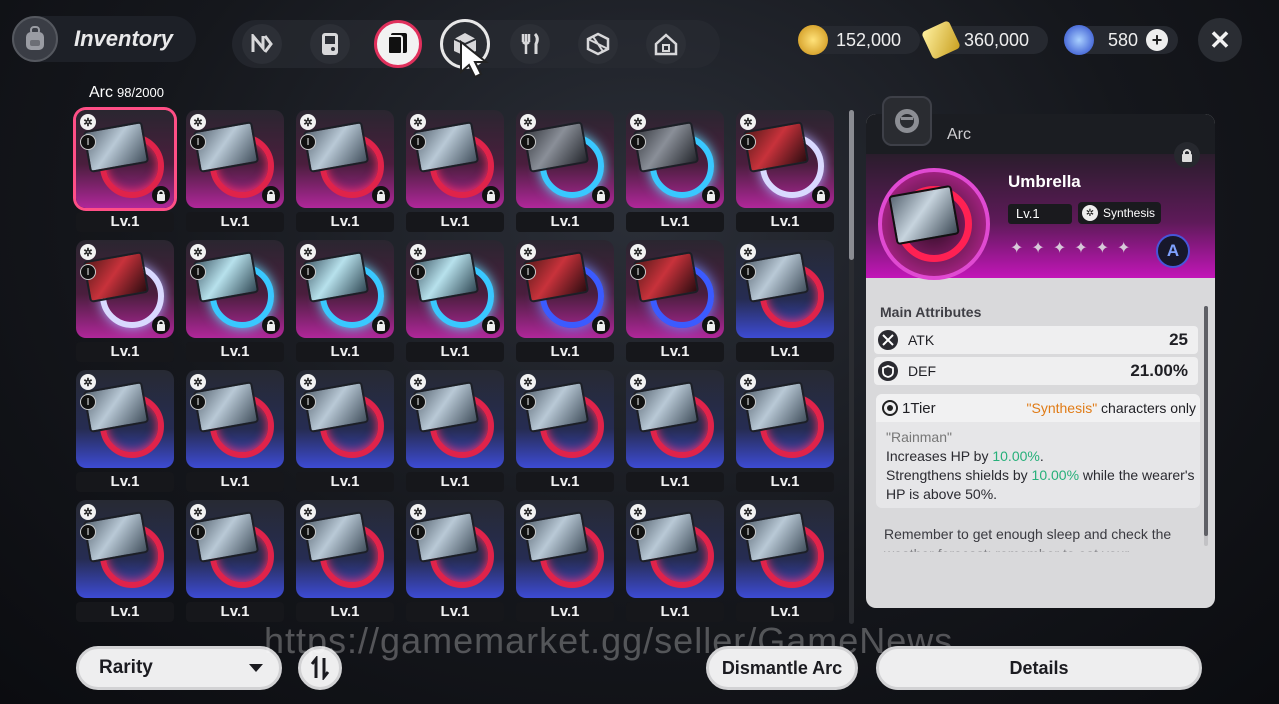  Describe the element at coordinates (1173, 251) in the screenshot. I see `rank-badge: A` at that location.